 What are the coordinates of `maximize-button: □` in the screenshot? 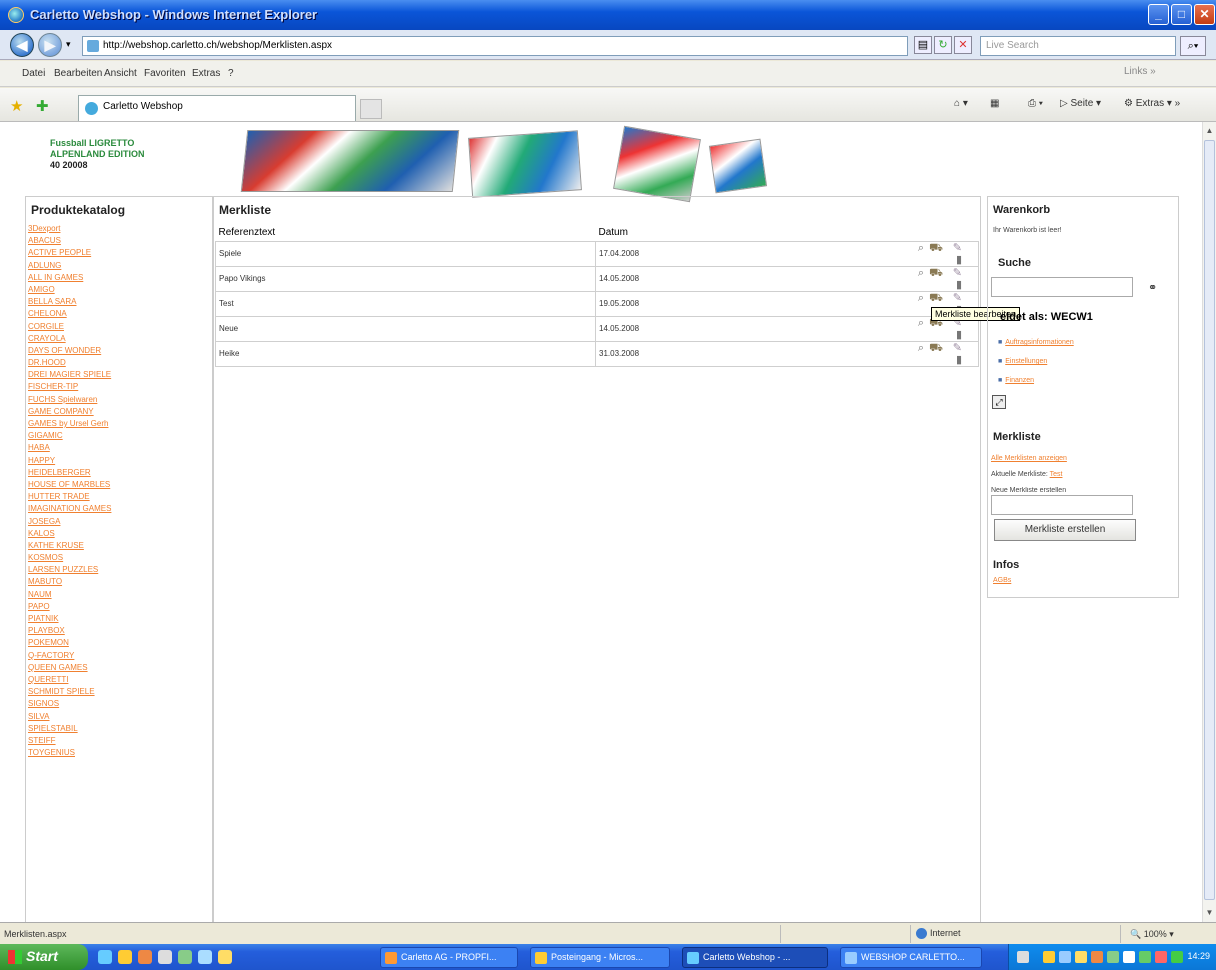 It's located at (1181, 14).